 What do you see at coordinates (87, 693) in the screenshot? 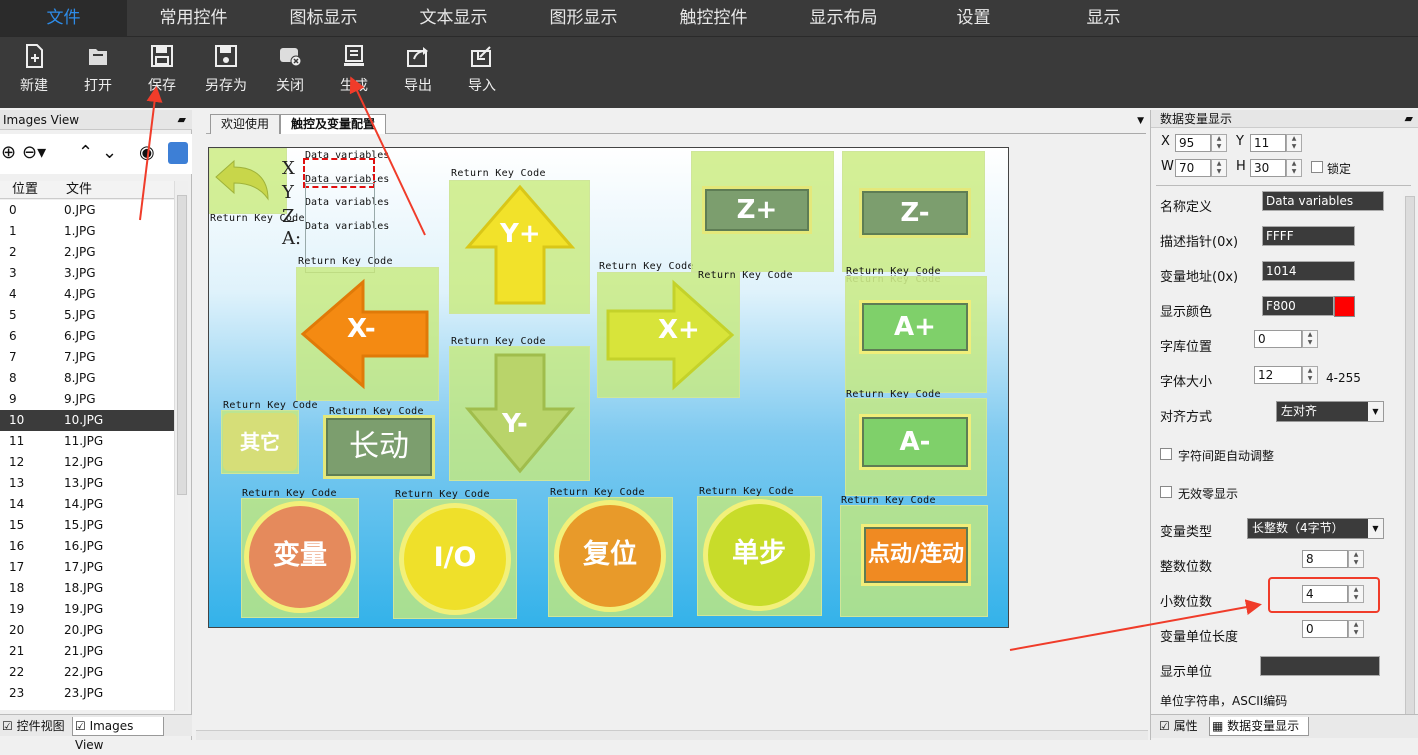
I see `list-item: 23 23.JPG` at bounding box center [87, 693].